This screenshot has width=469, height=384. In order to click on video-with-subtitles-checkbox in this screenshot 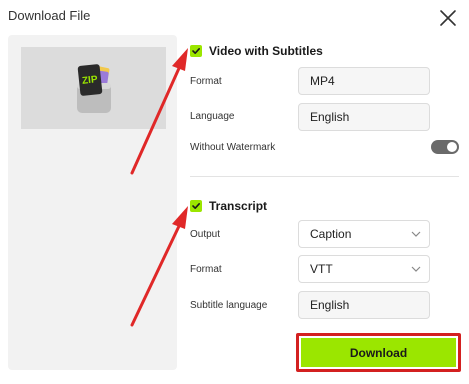, I will do `click(196, 51)`.